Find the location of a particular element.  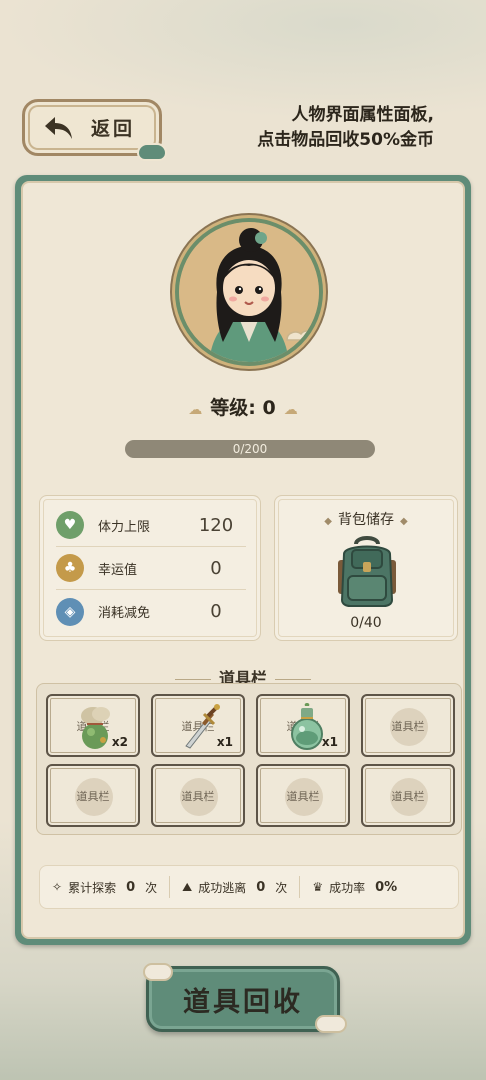

backpack-title-text: 背包储存 is located at coordinates (366, 520).